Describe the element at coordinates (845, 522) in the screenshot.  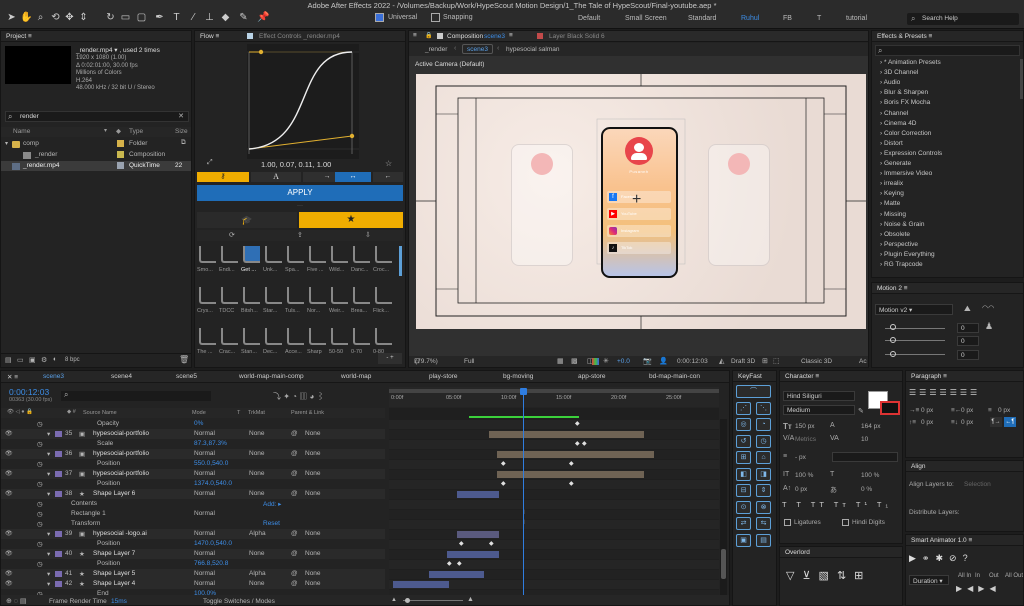
I see `hindi-digits-checkbox` at that location.